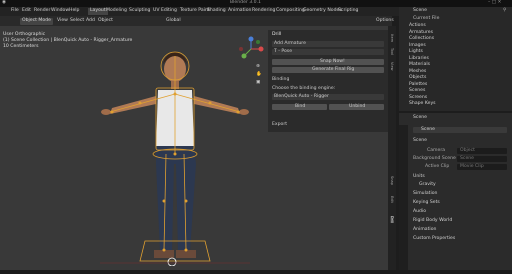  Describe the element at coordinates (434, 158) in the screenshot. I see `background-scene-label: Background Scene` at that location.